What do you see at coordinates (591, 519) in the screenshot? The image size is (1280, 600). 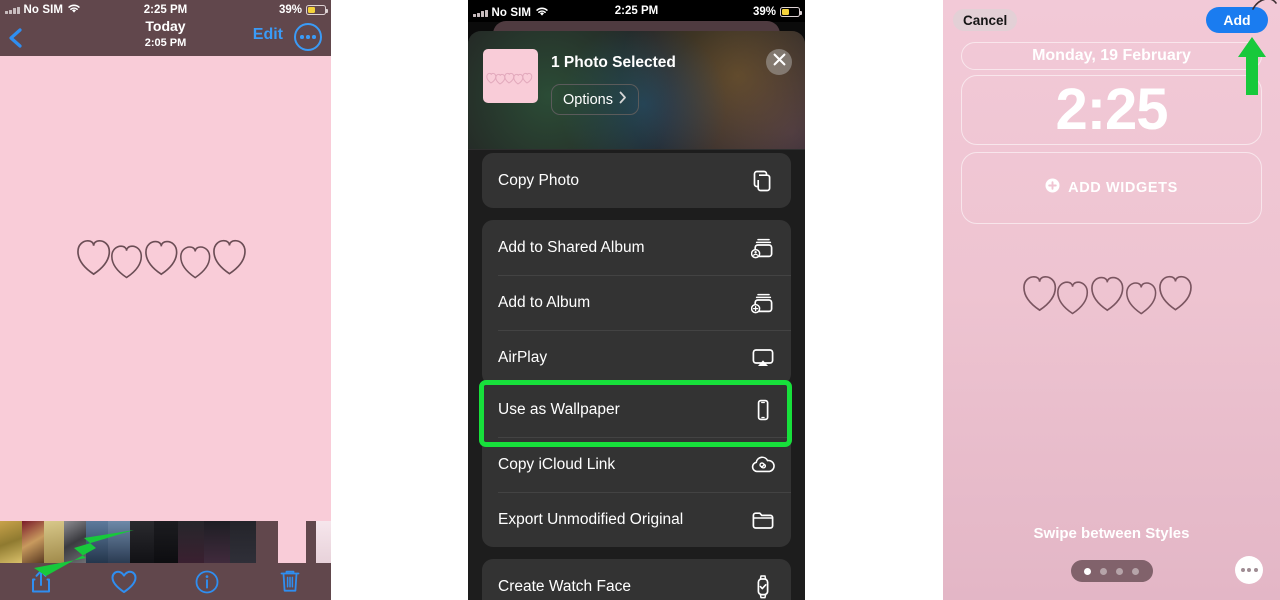 I see `menu-item-label: Export Unmodified Original` at bounding box center [591, 519].